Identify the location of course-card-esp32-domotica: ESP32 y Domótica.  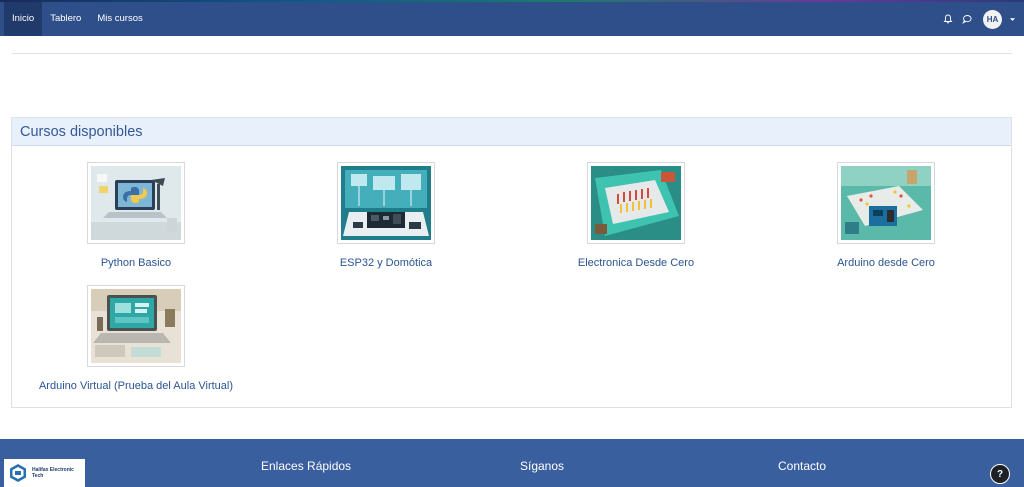
(386, 215).